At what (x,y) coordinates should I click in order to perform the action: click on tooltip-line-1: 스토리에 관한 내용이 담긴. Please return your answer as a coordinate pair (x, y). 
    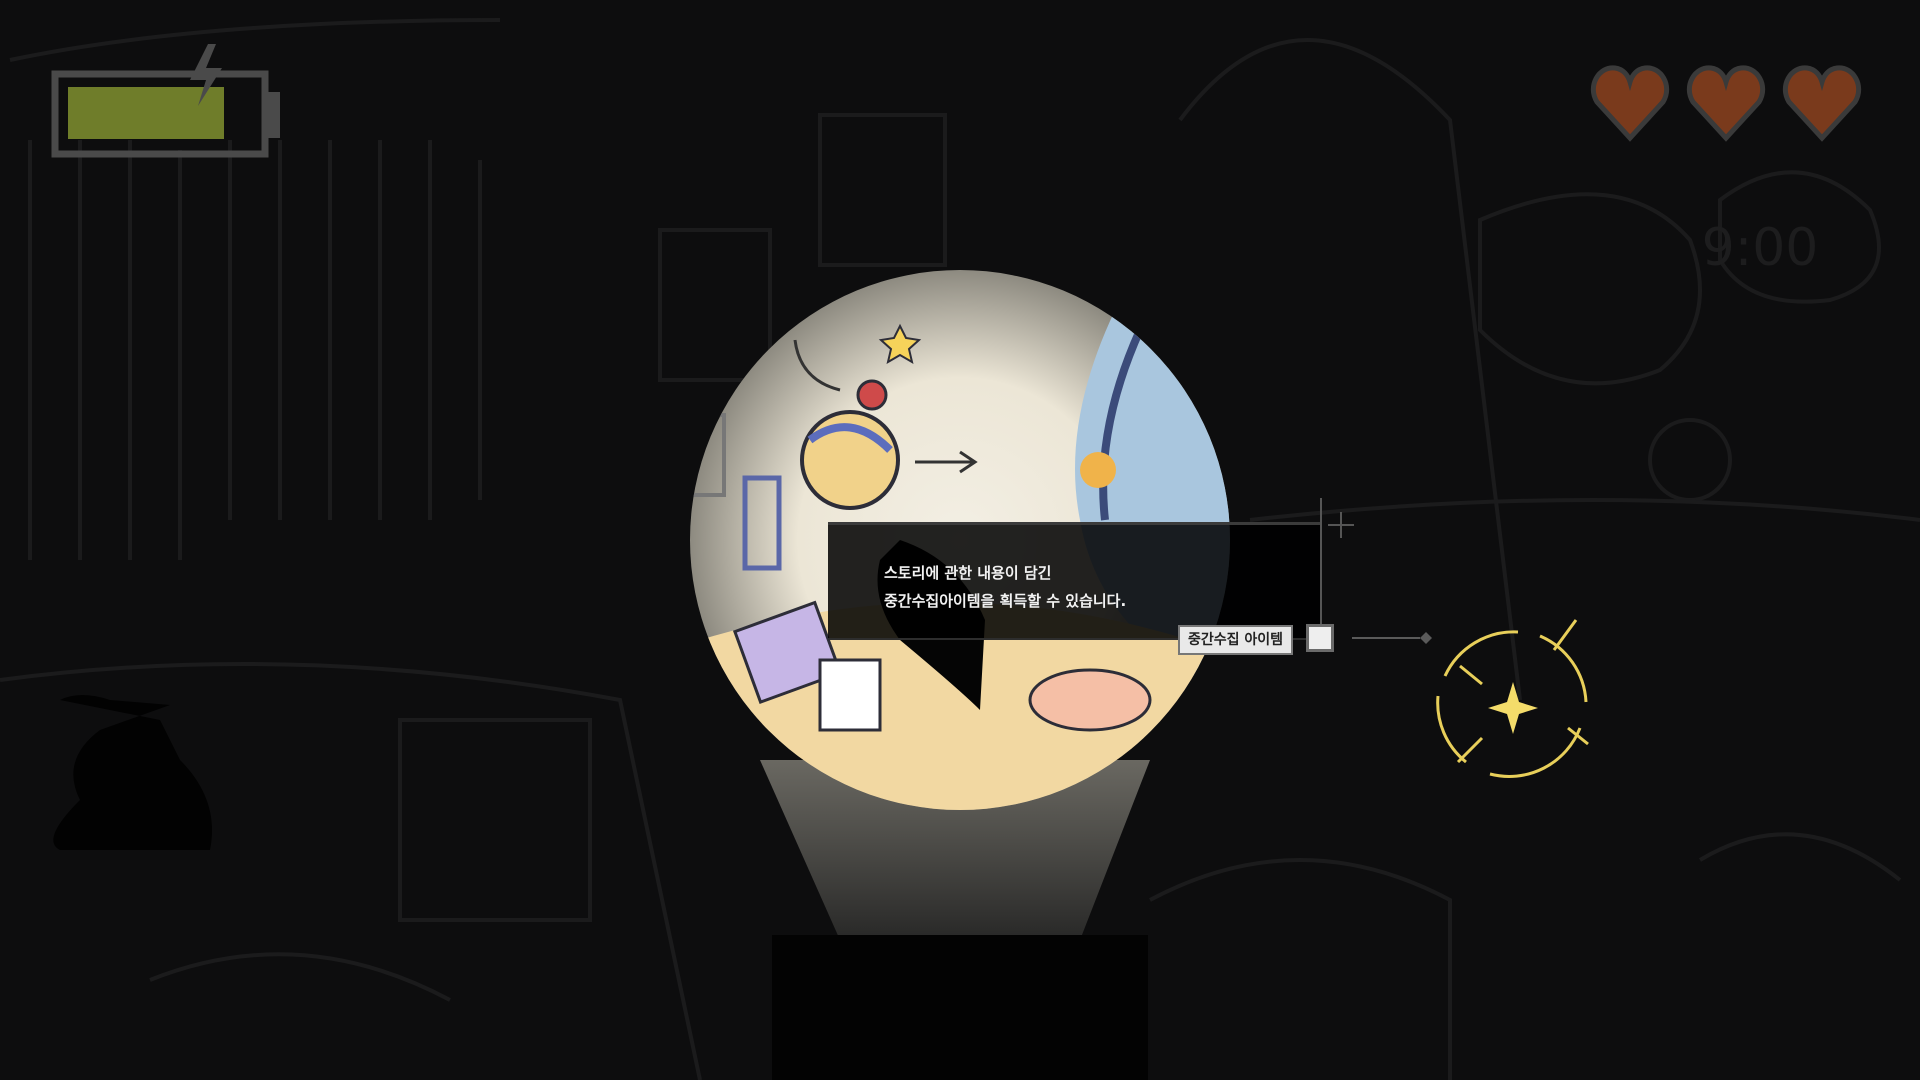
    Looking at the image, I should click on (968, 573).